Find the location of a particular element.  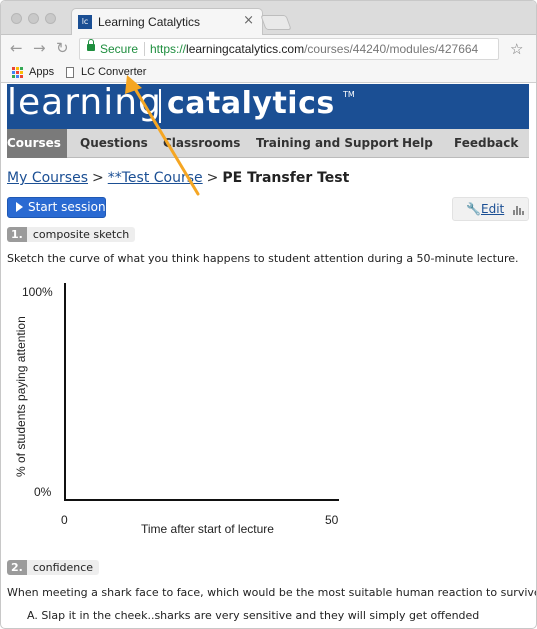

question-heading: 1. composite sketch is located at coordinates (71, 234).